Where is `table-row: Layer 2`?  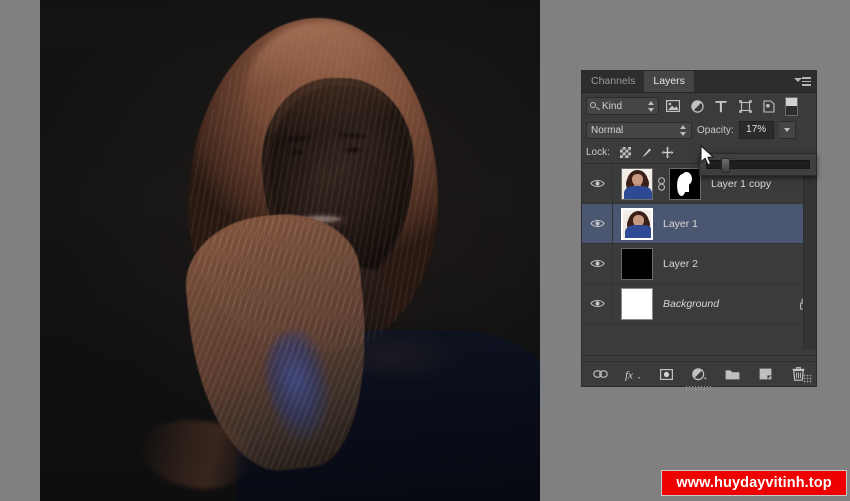
table-row: Layer 2 is located at coordinates (699, 264).